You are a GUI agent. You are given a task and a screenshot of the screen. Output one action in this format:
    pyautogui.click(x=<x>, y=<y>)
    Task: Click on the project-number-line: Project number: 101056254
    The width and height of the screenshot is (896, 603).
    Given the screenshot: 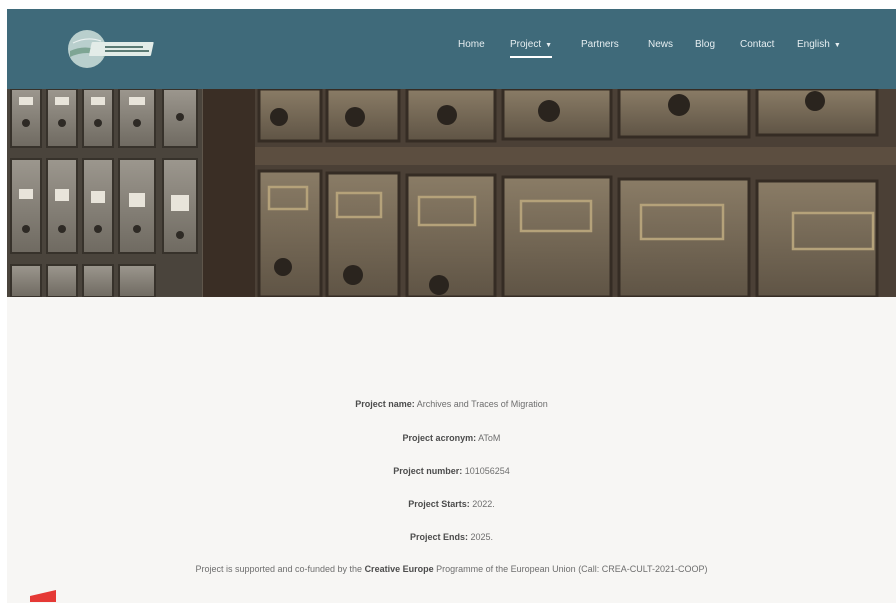 What is the action you would take?
    pyautogui.click(x=451, y=471)
    